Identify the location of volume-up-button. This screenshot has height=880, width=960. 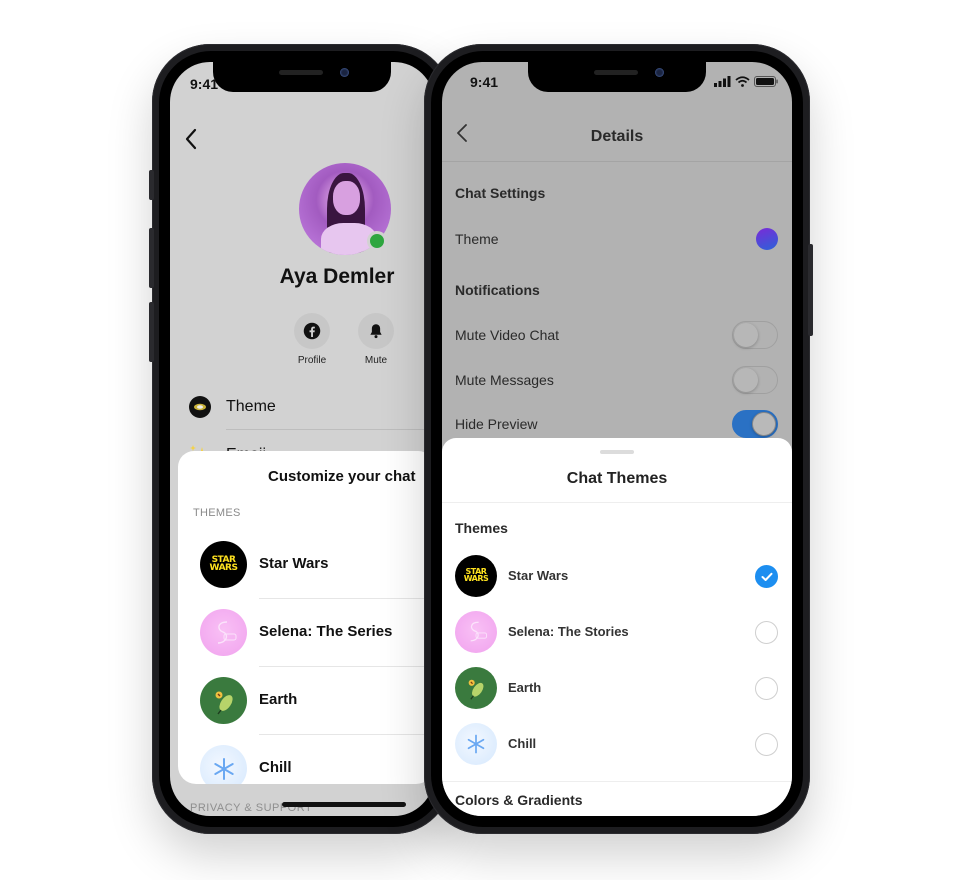
(151, 258).